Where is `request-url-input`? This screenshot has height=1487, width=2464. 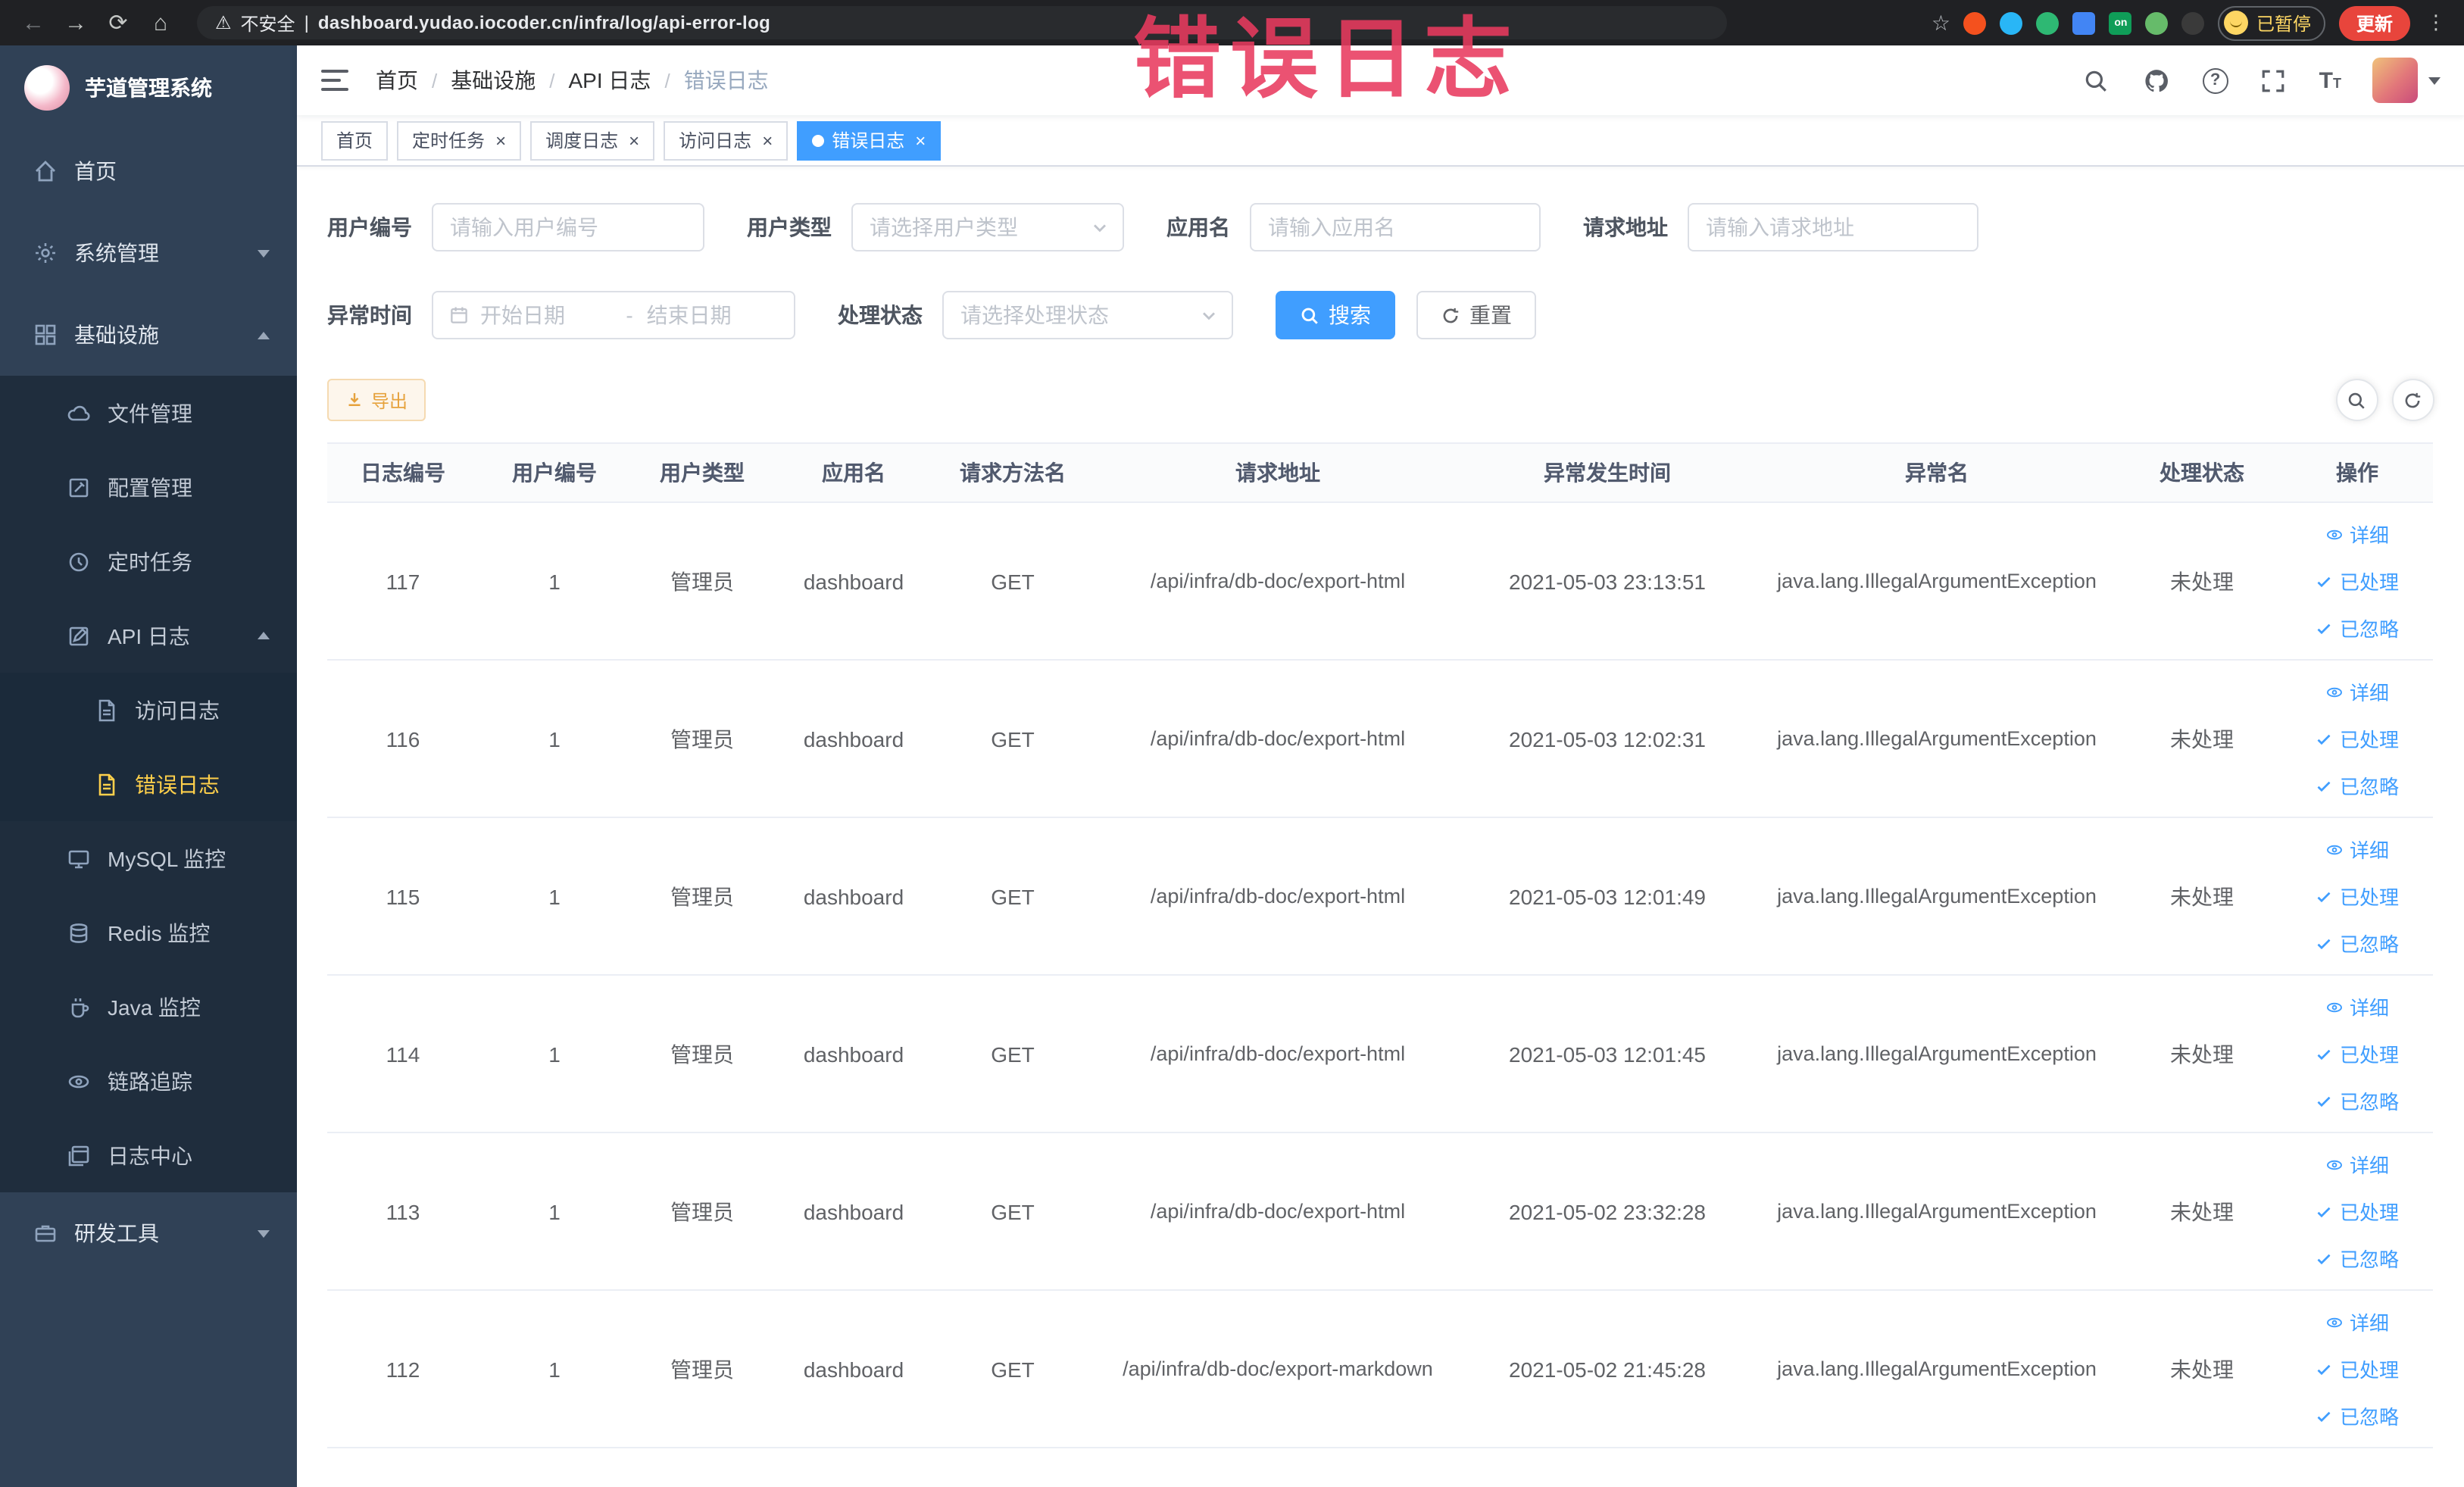 request-url-input is located at coordinates (1833, 227).